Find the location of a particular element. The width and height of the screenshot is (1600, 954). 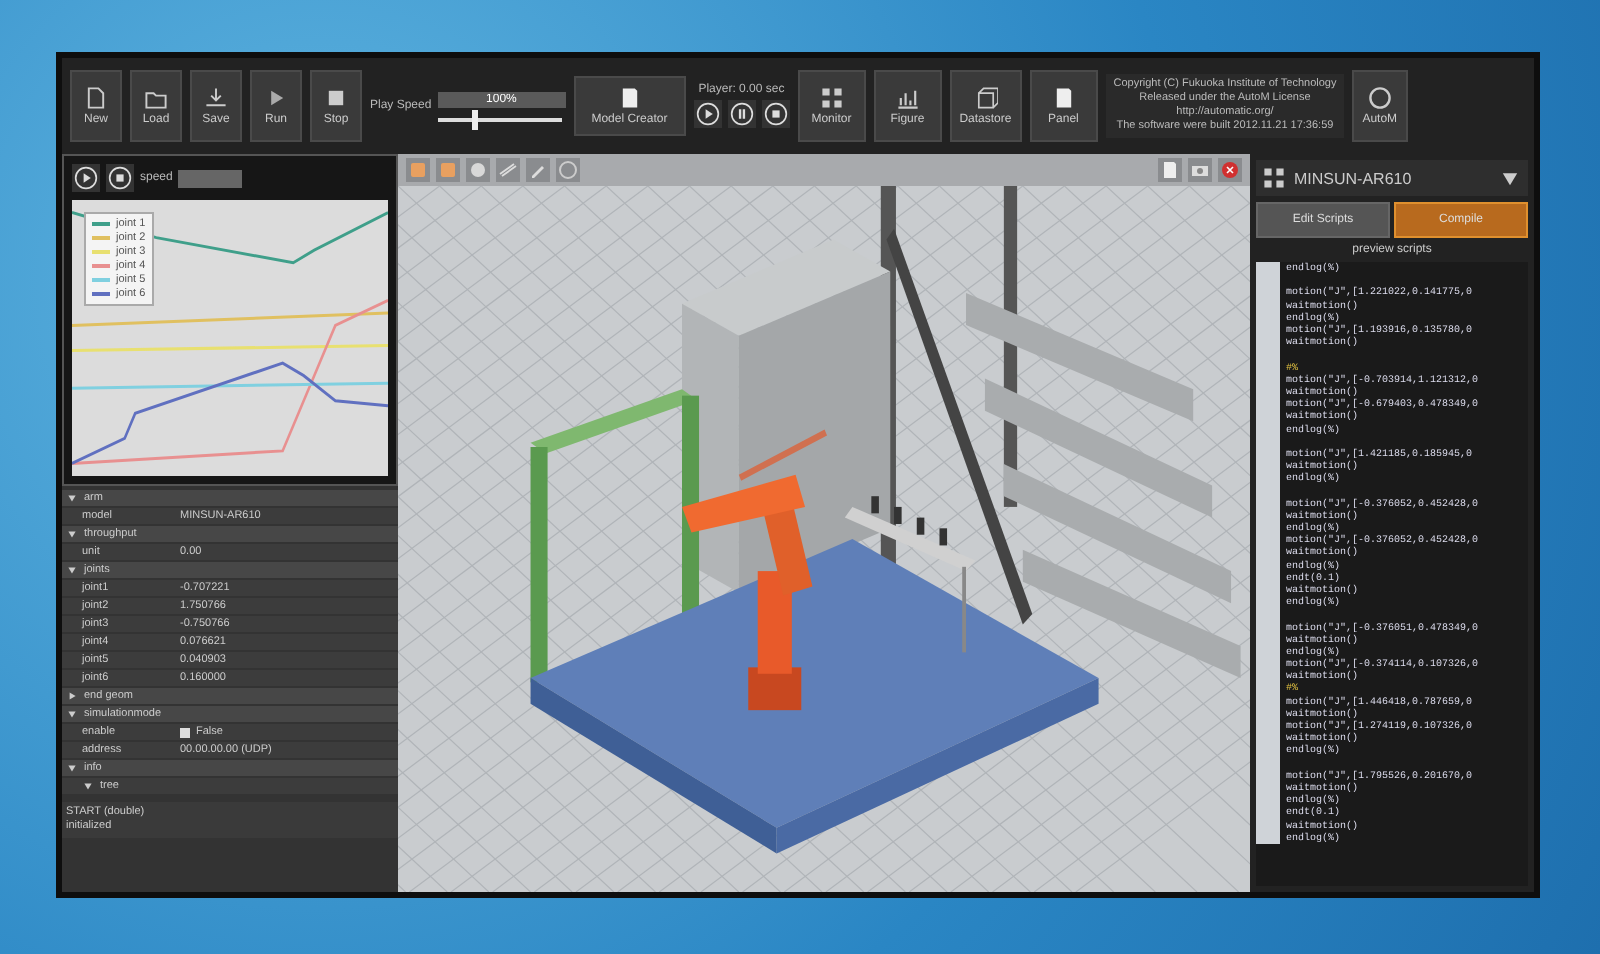

camera-button is located at coordinates (1200, 170).